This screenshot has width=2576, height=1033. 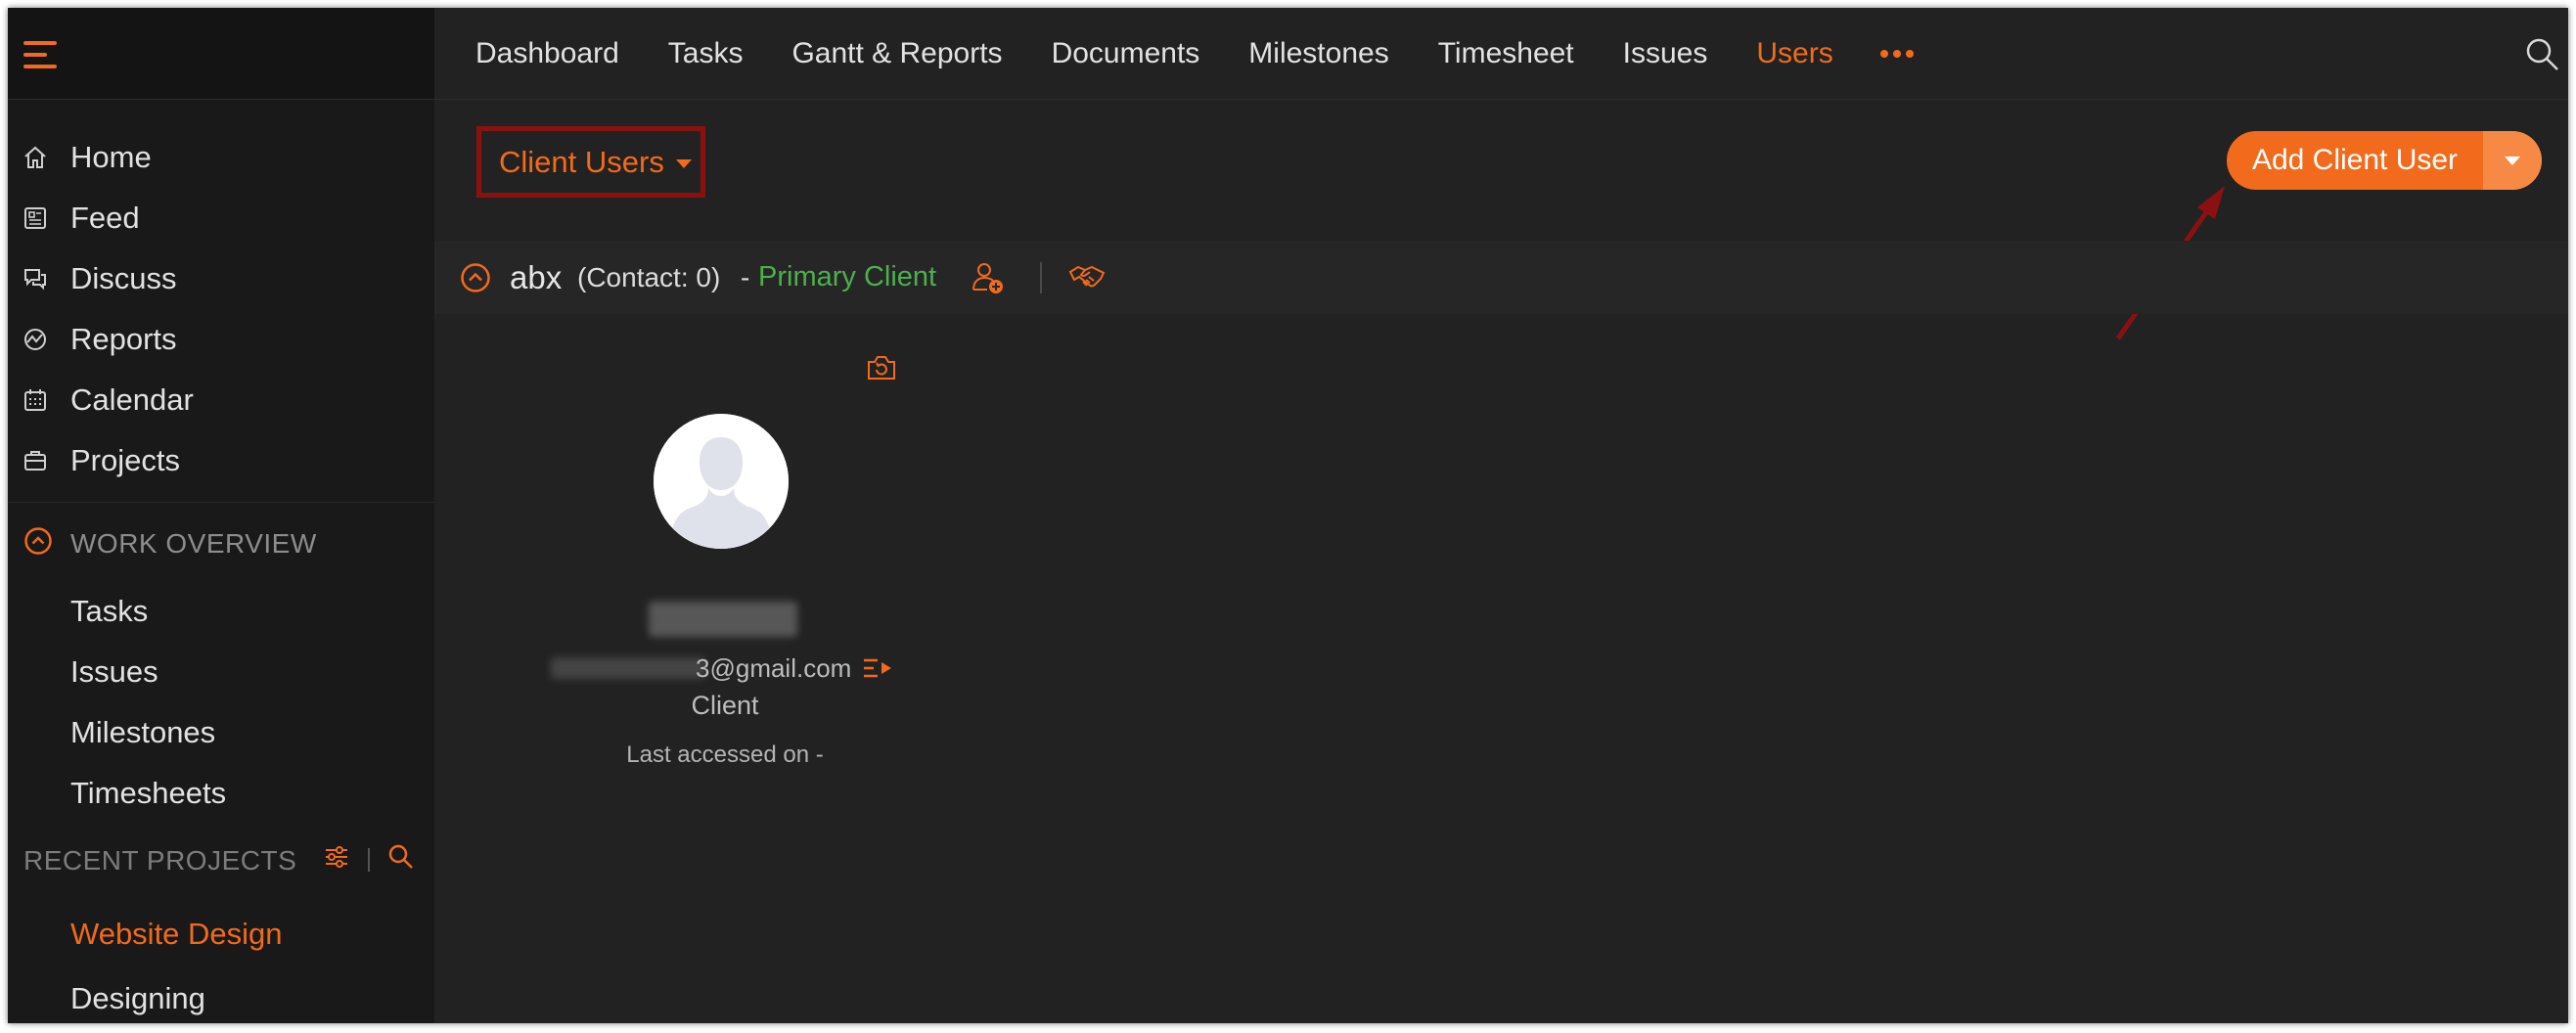 I want to click on recent-projects-header: RECENT PROJECTS, so click(x=219, y=860).